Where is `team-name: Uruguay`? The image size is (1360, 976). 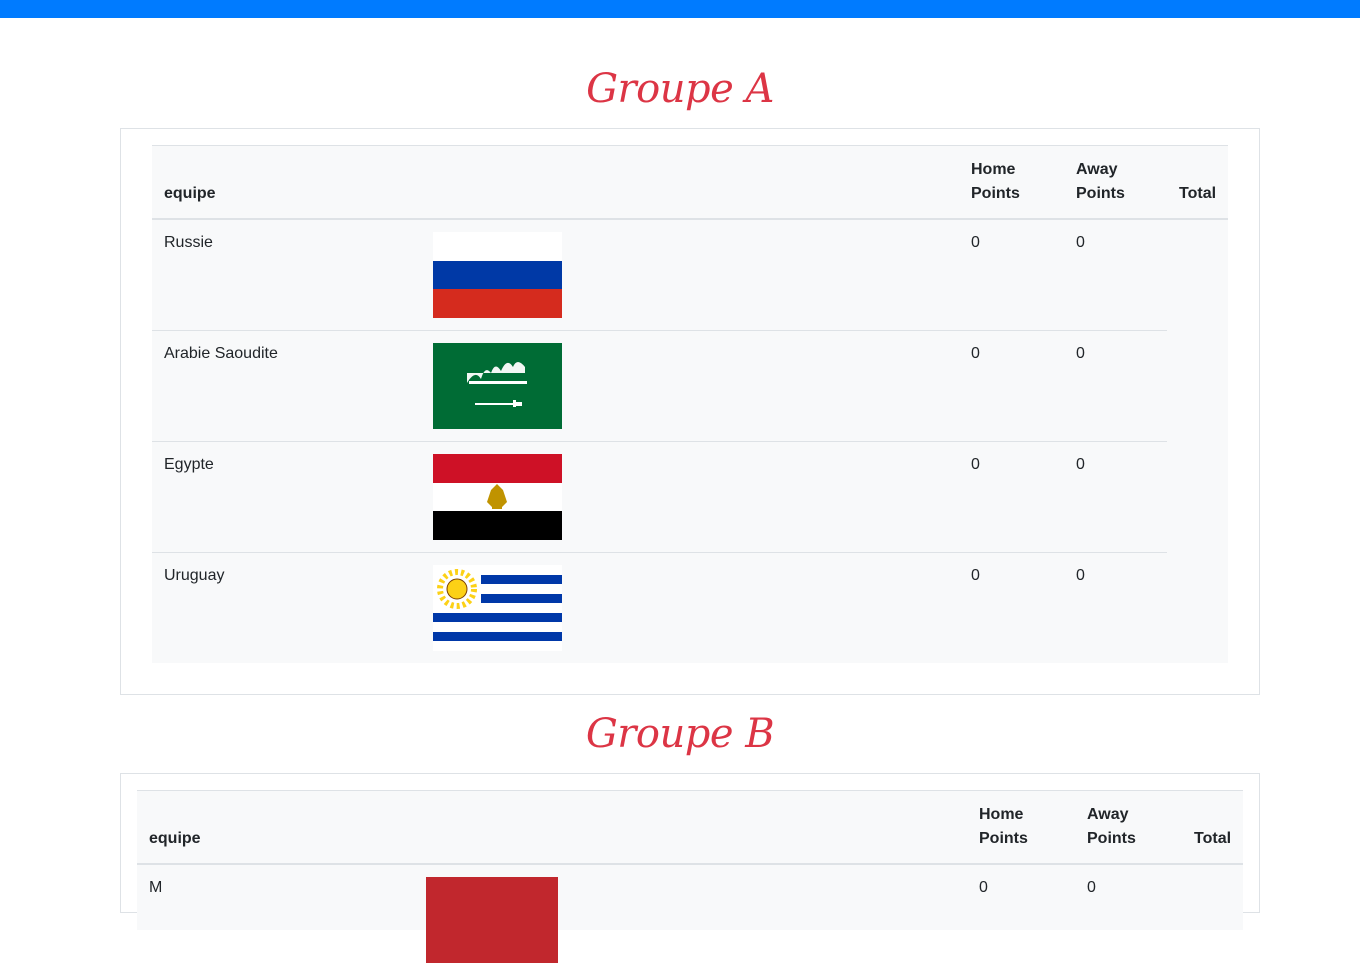
team-name: Uruguay is located at coordinates (194, 575).